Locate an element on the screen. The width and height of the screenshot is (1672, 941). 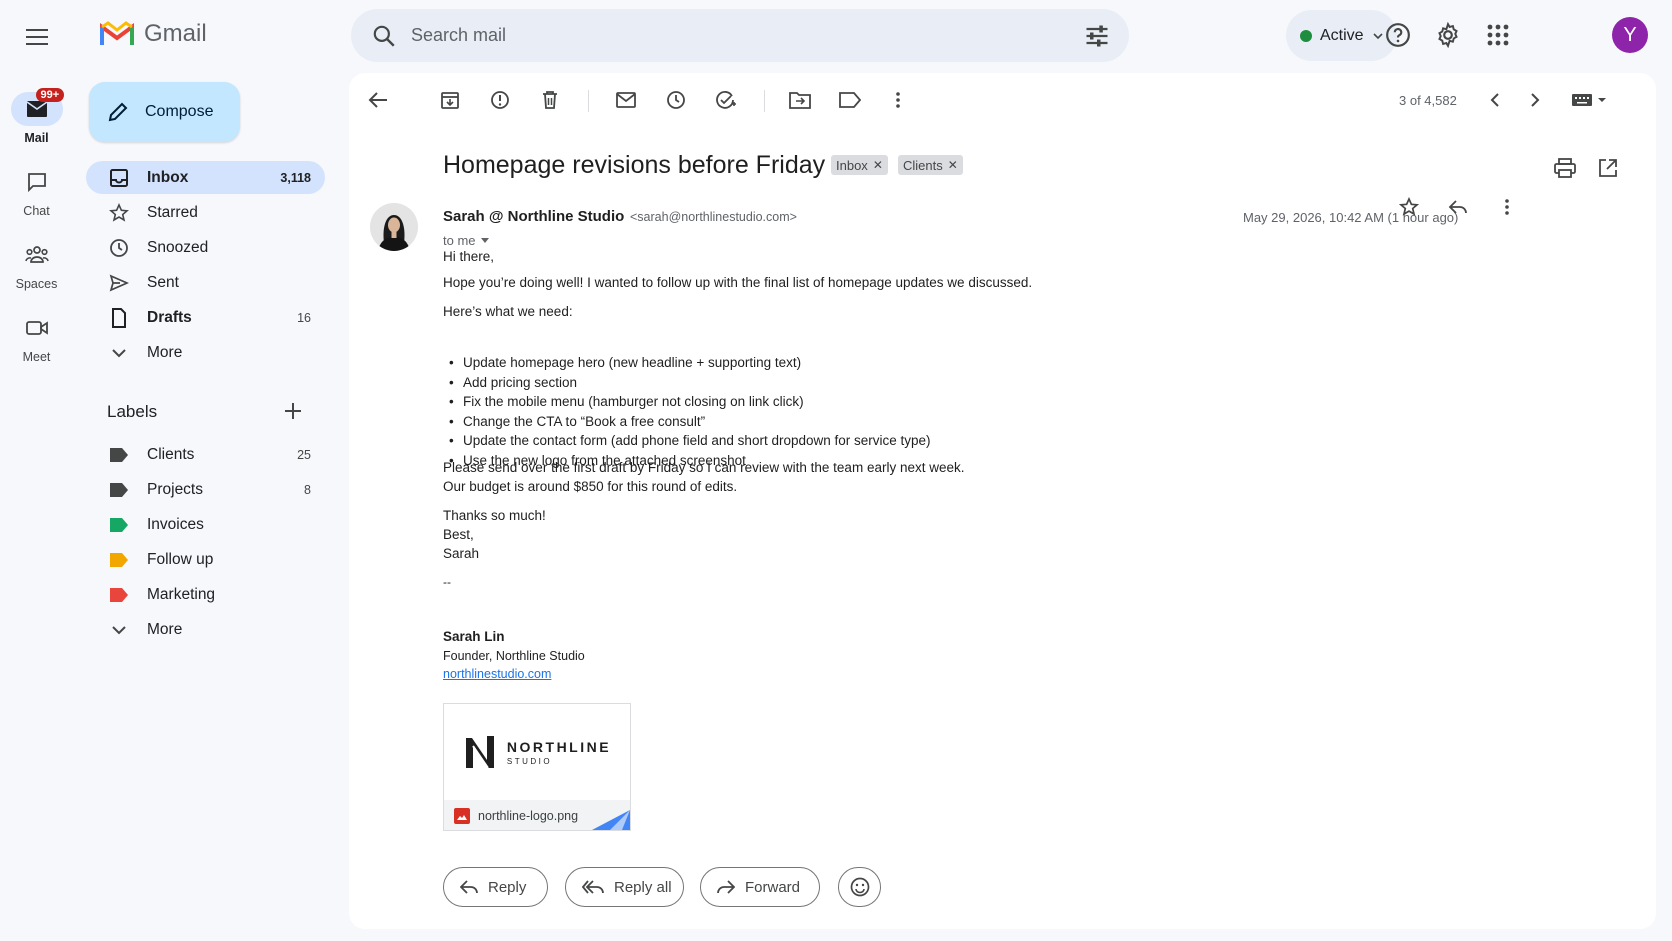
label-marketing-name: Marketing is located at coordinates (181, 594).